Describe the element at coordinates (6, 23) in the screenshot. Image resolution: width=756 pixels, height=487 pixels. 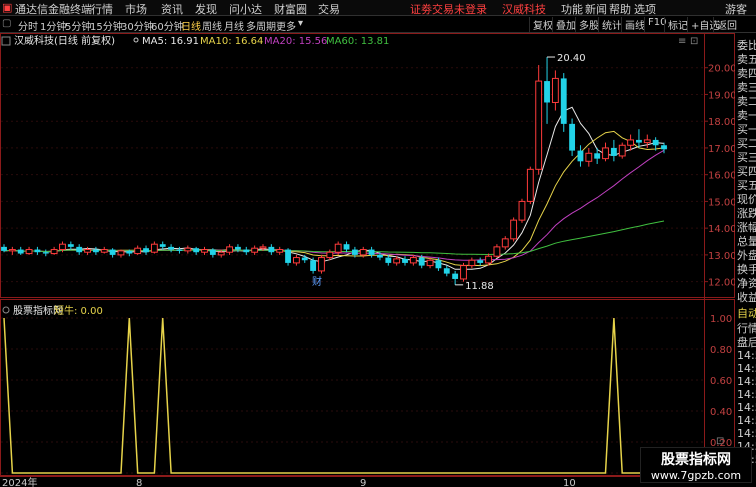
I see `toolbar-square-icon: ▢` at that location.